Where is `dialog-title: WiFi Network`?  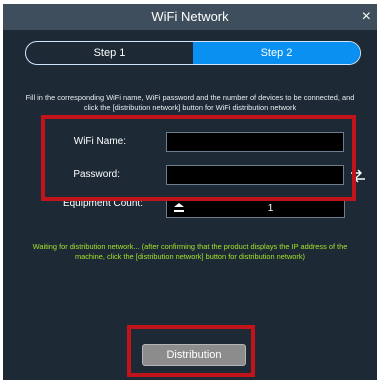
dialog-title: WiFi Network is located at coordinates (190, 16).